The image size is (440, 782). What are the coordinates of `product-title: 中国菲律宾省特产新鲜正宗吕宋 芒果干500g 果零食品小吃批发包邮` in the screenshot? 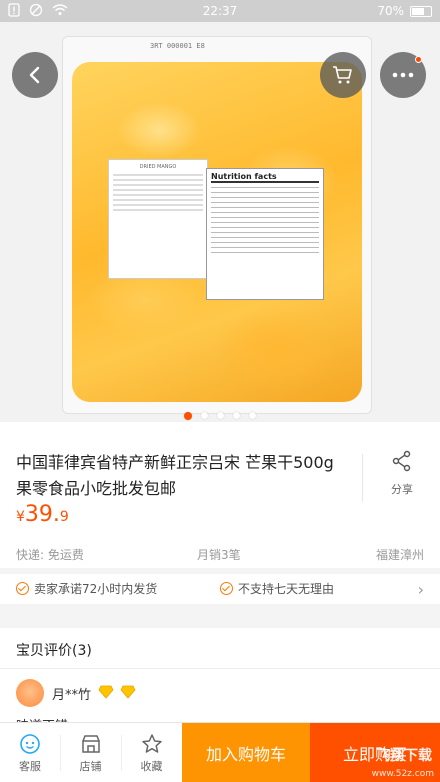 It's located at (175, 475).